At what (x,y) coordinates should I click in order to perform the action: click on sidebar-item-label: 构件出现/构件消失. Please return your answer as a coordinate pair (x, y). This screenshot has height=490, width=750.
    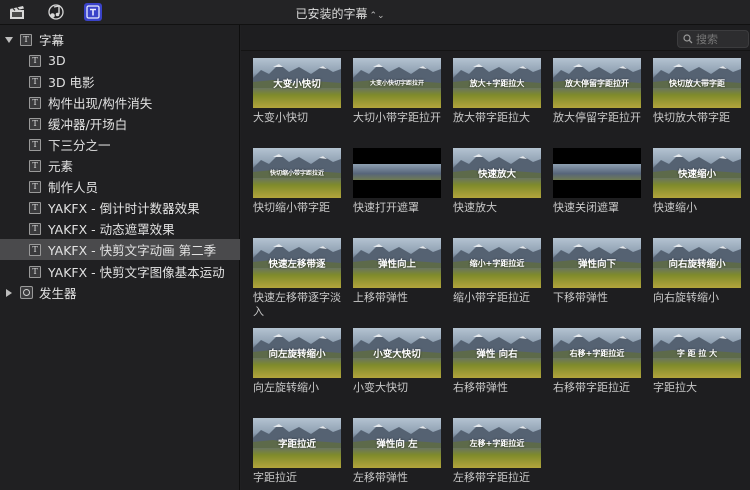
    Looking at the image, I should click on (100, 103).